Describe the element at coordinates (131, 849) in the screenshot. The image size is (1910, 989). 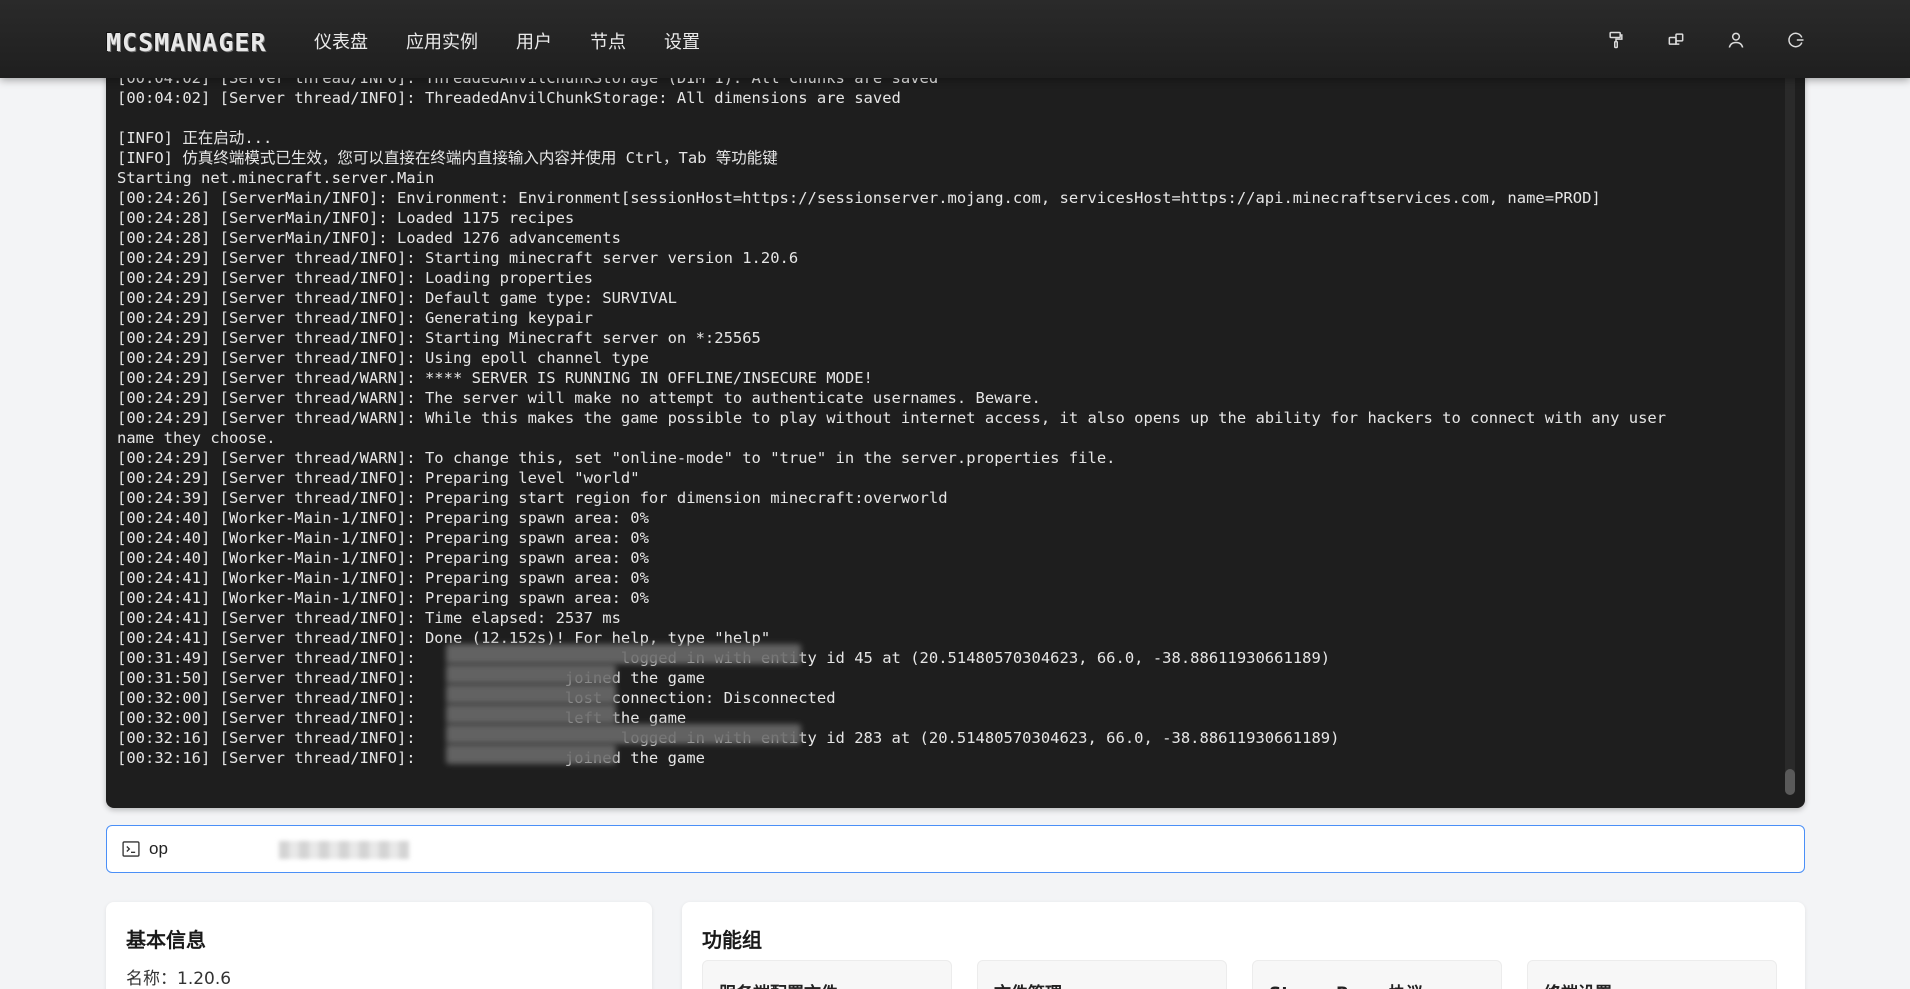
I see `terminal-icon` at that location.